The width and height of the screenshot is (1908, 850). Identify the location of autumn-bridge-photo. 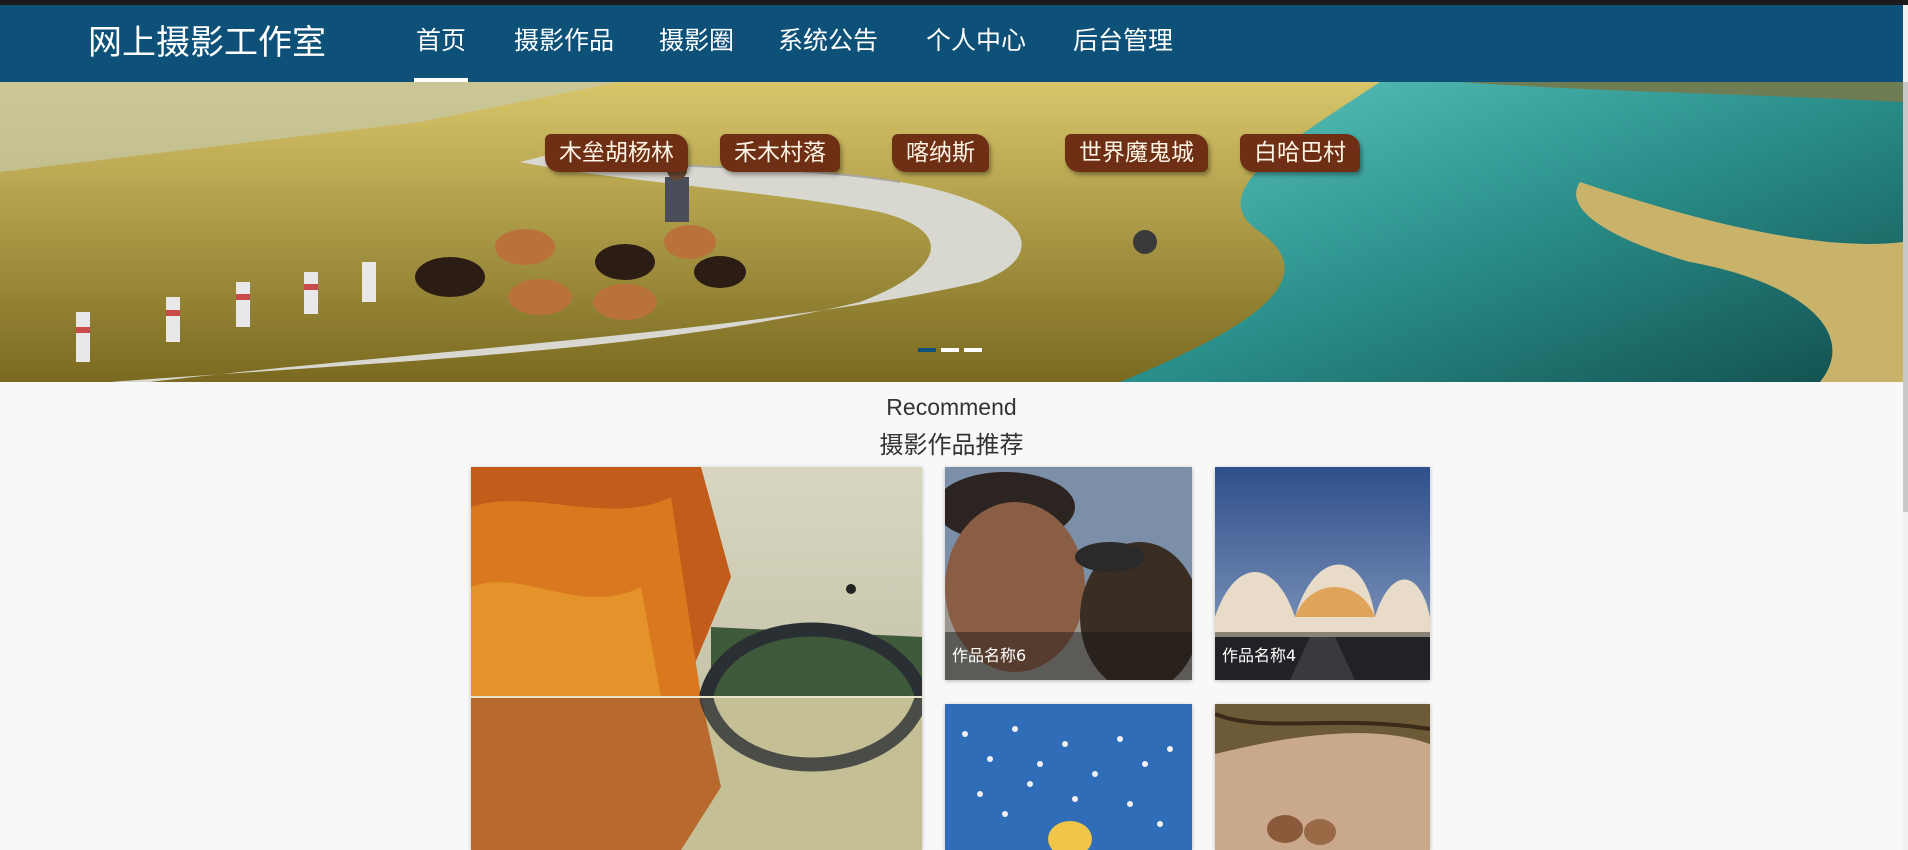
(696, 658).